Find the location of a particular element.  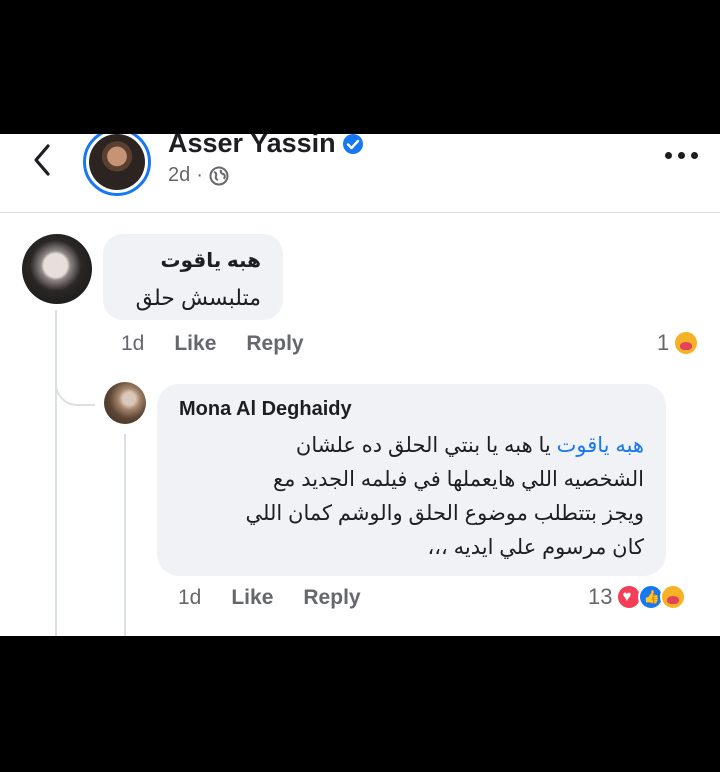

post-author-row: Asser Yassin is located at coordinates (266, 146).